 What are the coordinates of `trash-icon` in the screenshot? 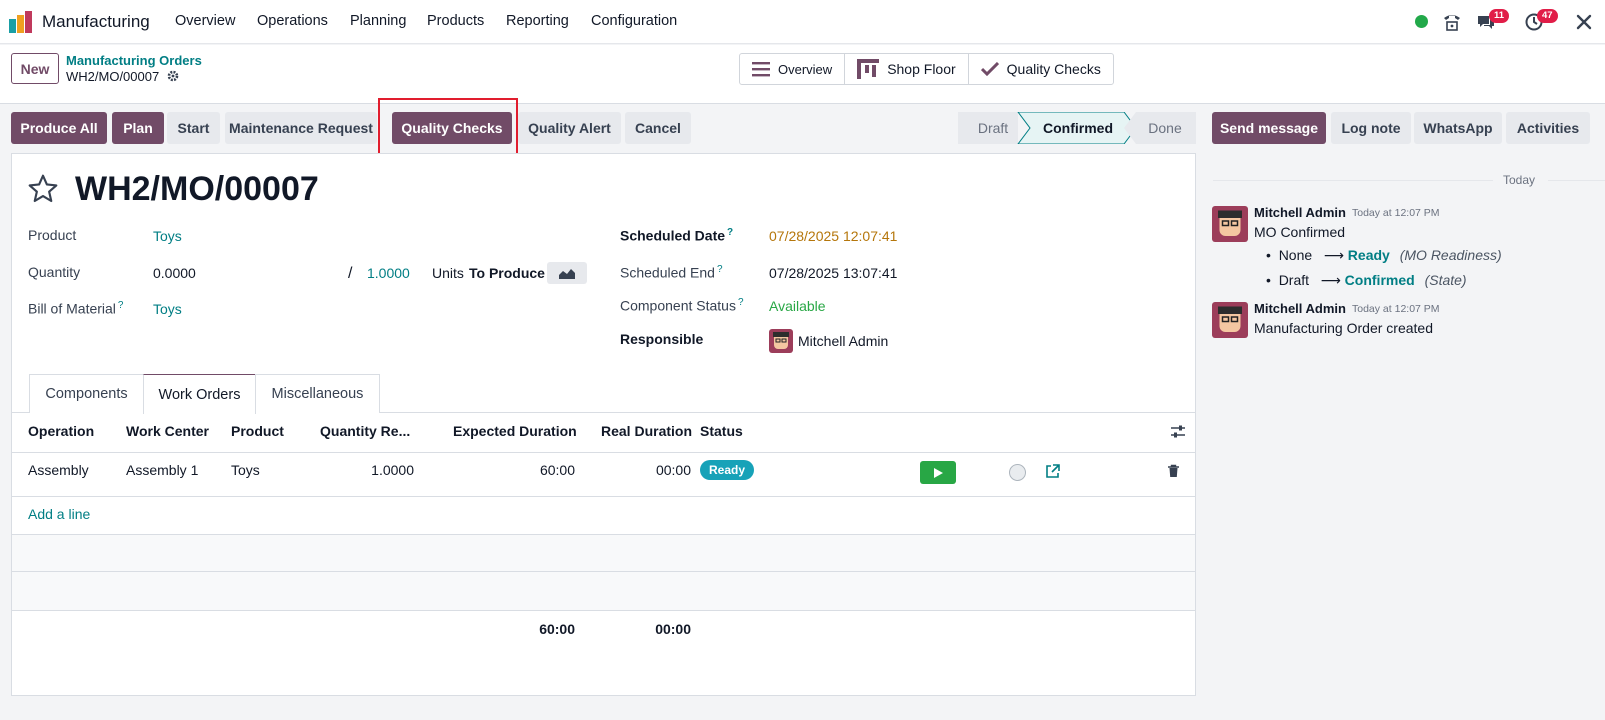 It's located at (1173, 471).